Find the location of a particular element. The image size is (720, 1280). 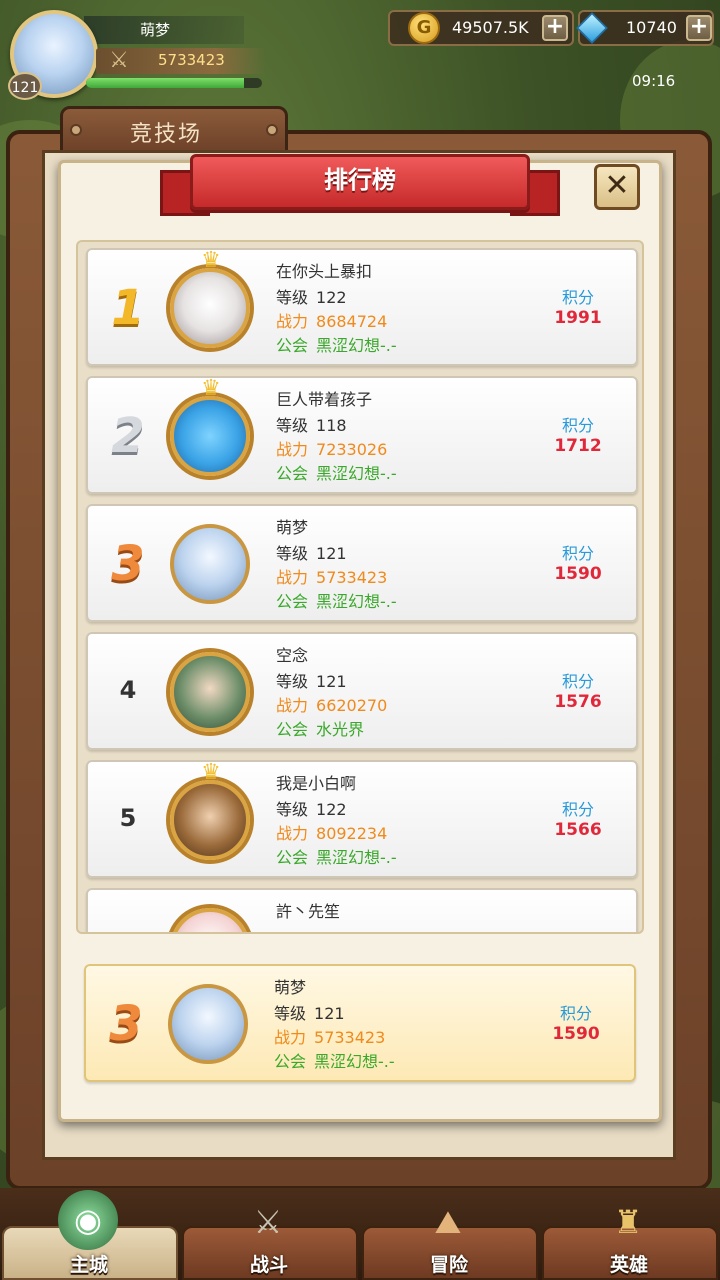

add-gem-button: + is located at coordinates (699, 28).